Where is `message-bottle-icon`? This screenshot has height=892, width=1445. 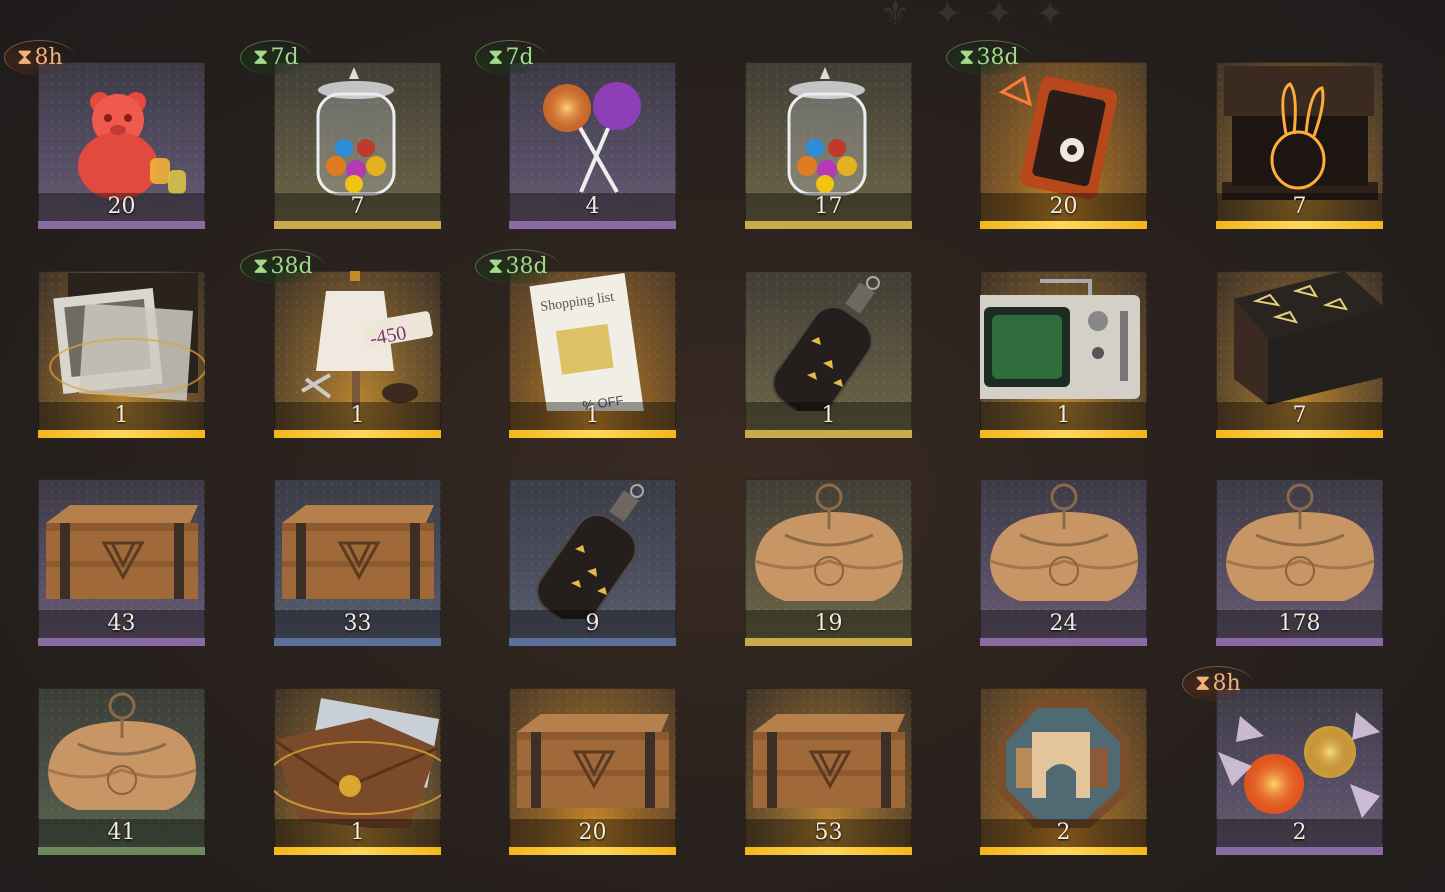 message-bottle-icon is located at coordinates (592, 552).